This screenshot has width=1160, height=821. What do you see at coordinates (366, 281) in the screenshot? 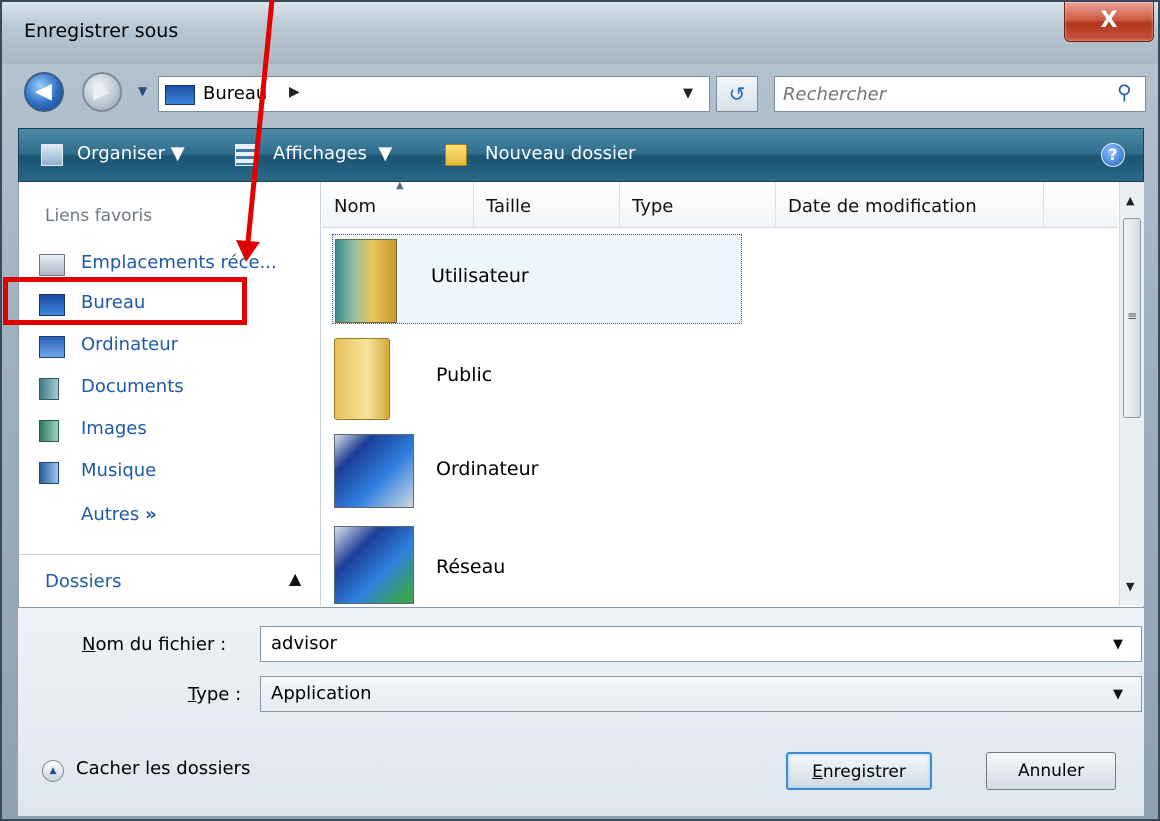
I see `user-folder-icon` at bounding box center [366, 281].